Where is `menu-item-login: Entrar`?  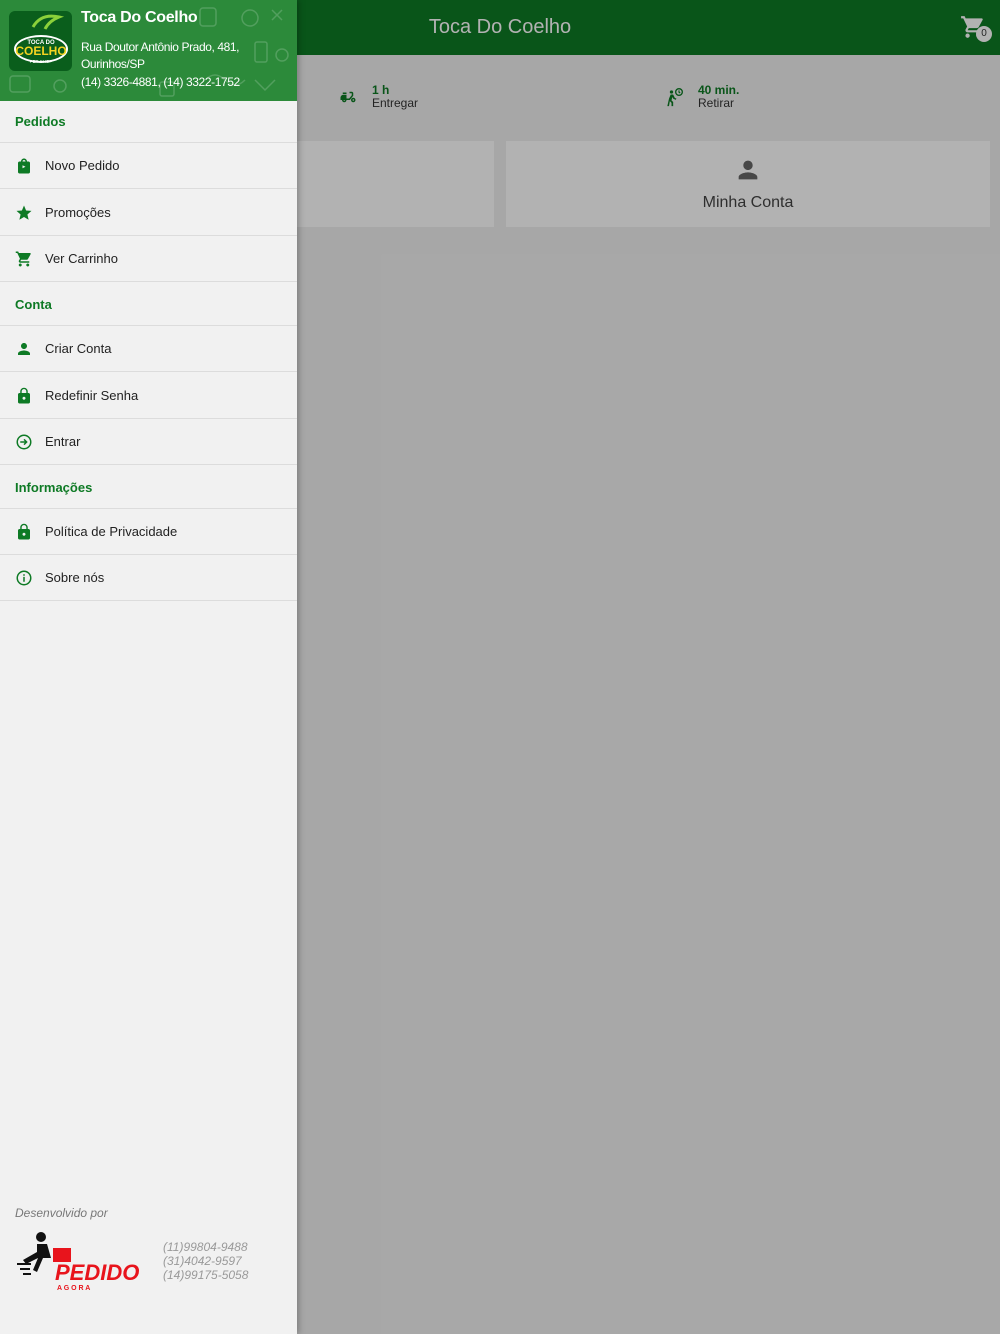 menu-item-login: Entrar is located at coordinates (148, 442).